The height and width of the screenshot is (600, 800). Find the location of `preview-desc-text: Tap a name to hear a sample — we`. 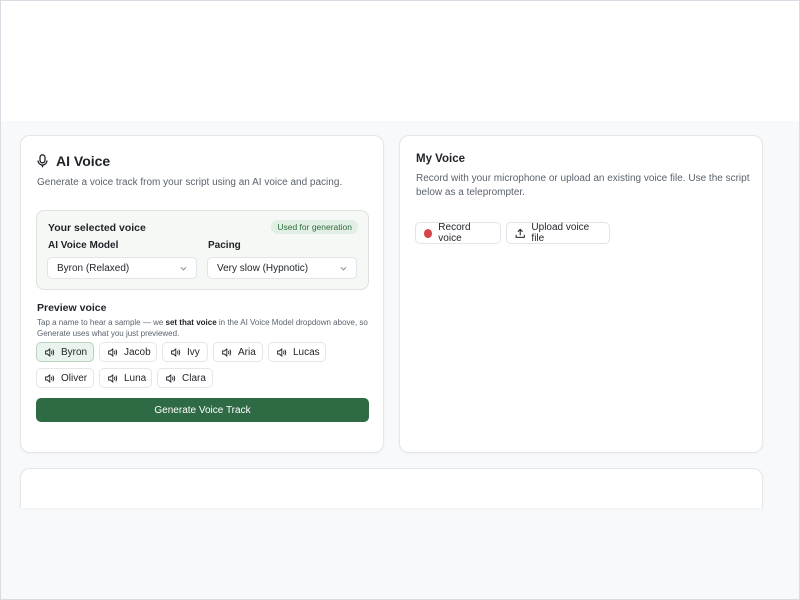

preview-desc-text: Tap a name to hear a sample — we is located at coordinates (101, 322).